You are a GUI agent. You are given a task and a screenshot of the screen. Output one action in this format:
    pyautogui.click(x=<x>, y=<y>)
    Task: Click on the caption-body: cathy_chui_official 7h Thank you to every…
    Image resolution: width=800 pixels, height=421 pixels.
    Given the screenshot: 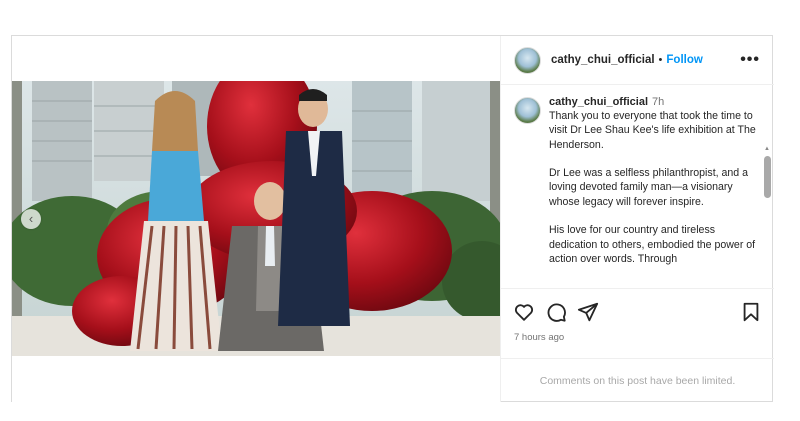 What is the action you would take?
    pyautogui.click(x=654, y=180)
    